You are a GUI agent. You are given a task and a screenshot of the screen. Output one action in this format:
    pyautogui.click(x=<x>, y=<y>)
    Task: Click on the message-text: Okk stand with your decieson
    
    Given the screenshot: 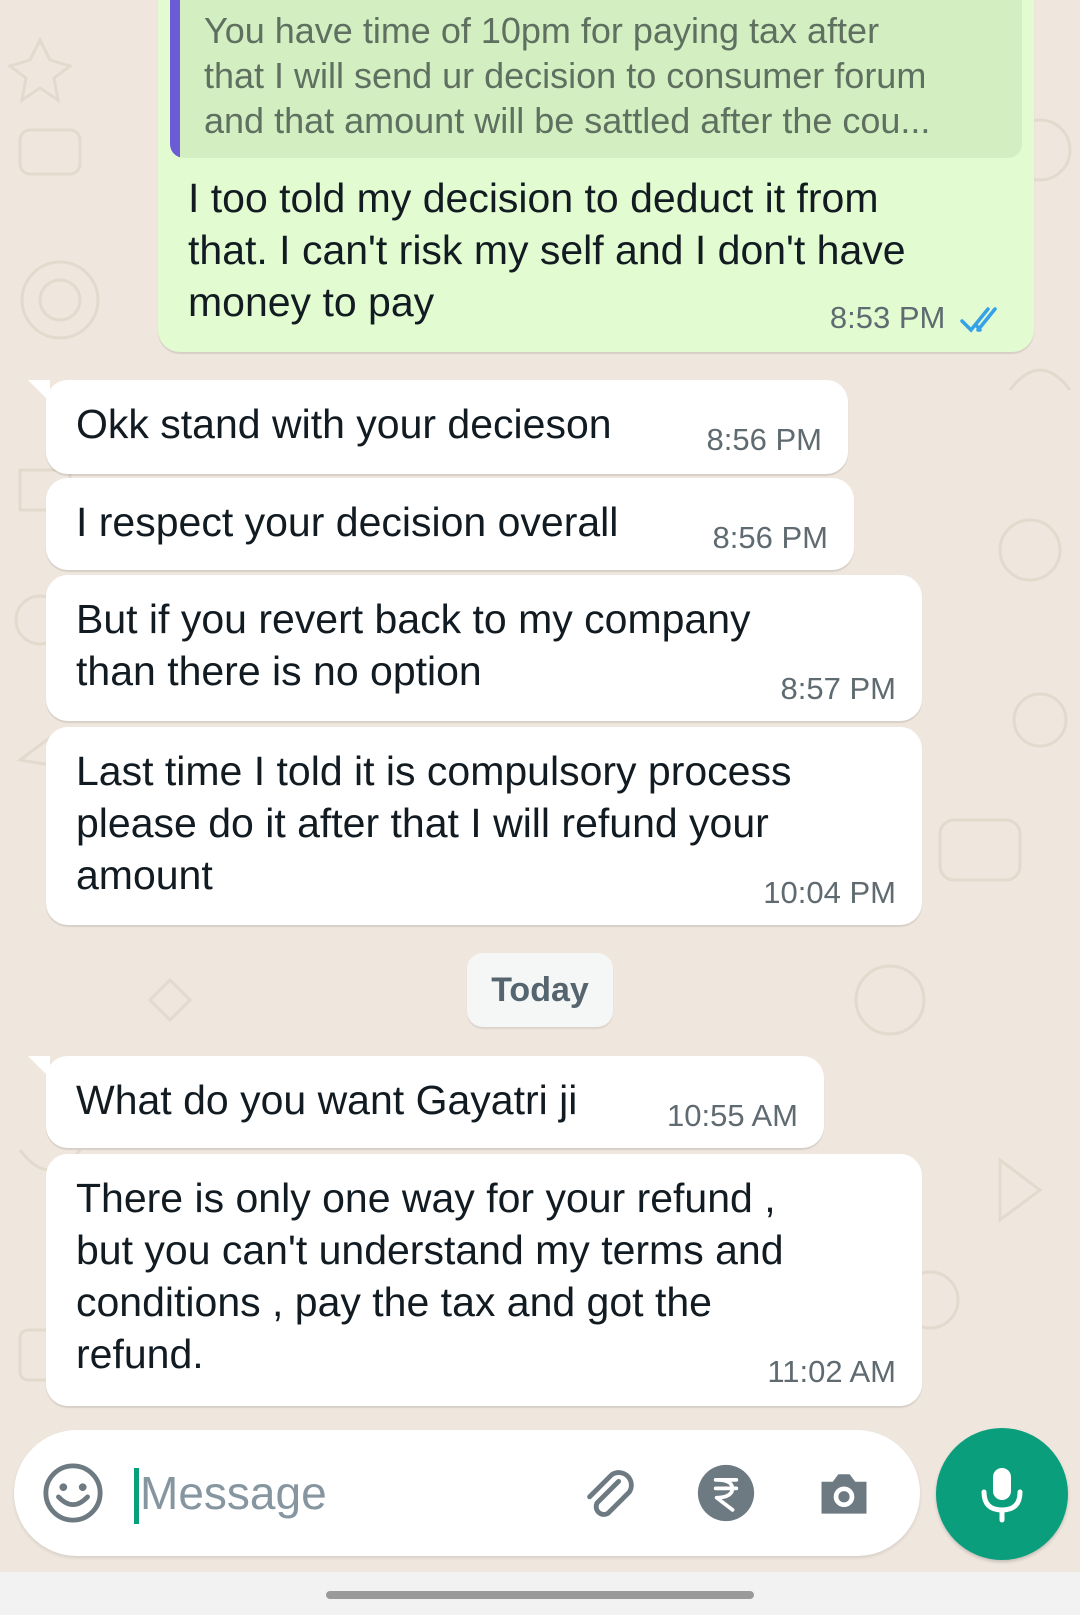 What is the action you would take?
    pyautogui.click(x=344, y=424)
    